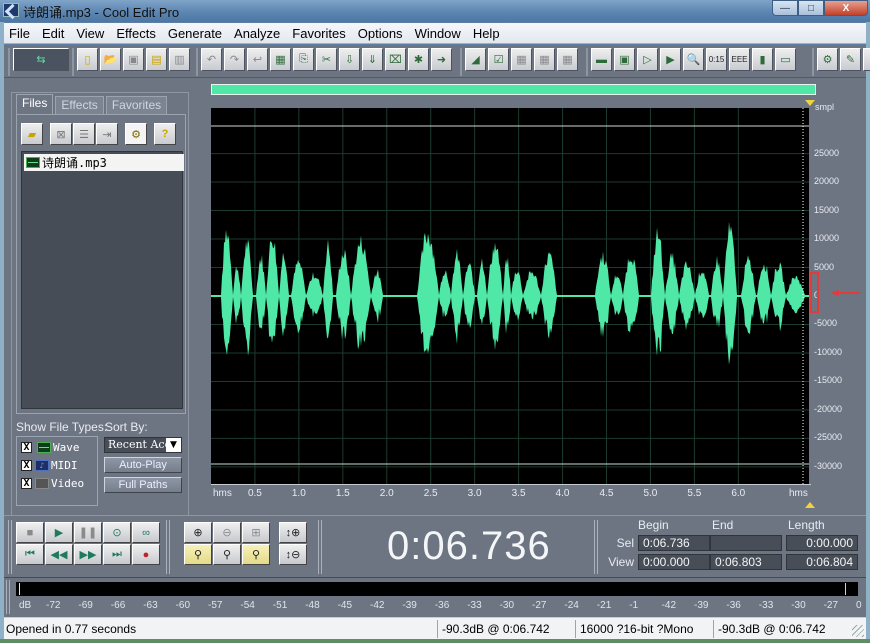 The image size is (870, 643). What do you see at coordinates (90, 33) in the screenshot?
I see `menu-view: View` at bounding box center [90, 33].